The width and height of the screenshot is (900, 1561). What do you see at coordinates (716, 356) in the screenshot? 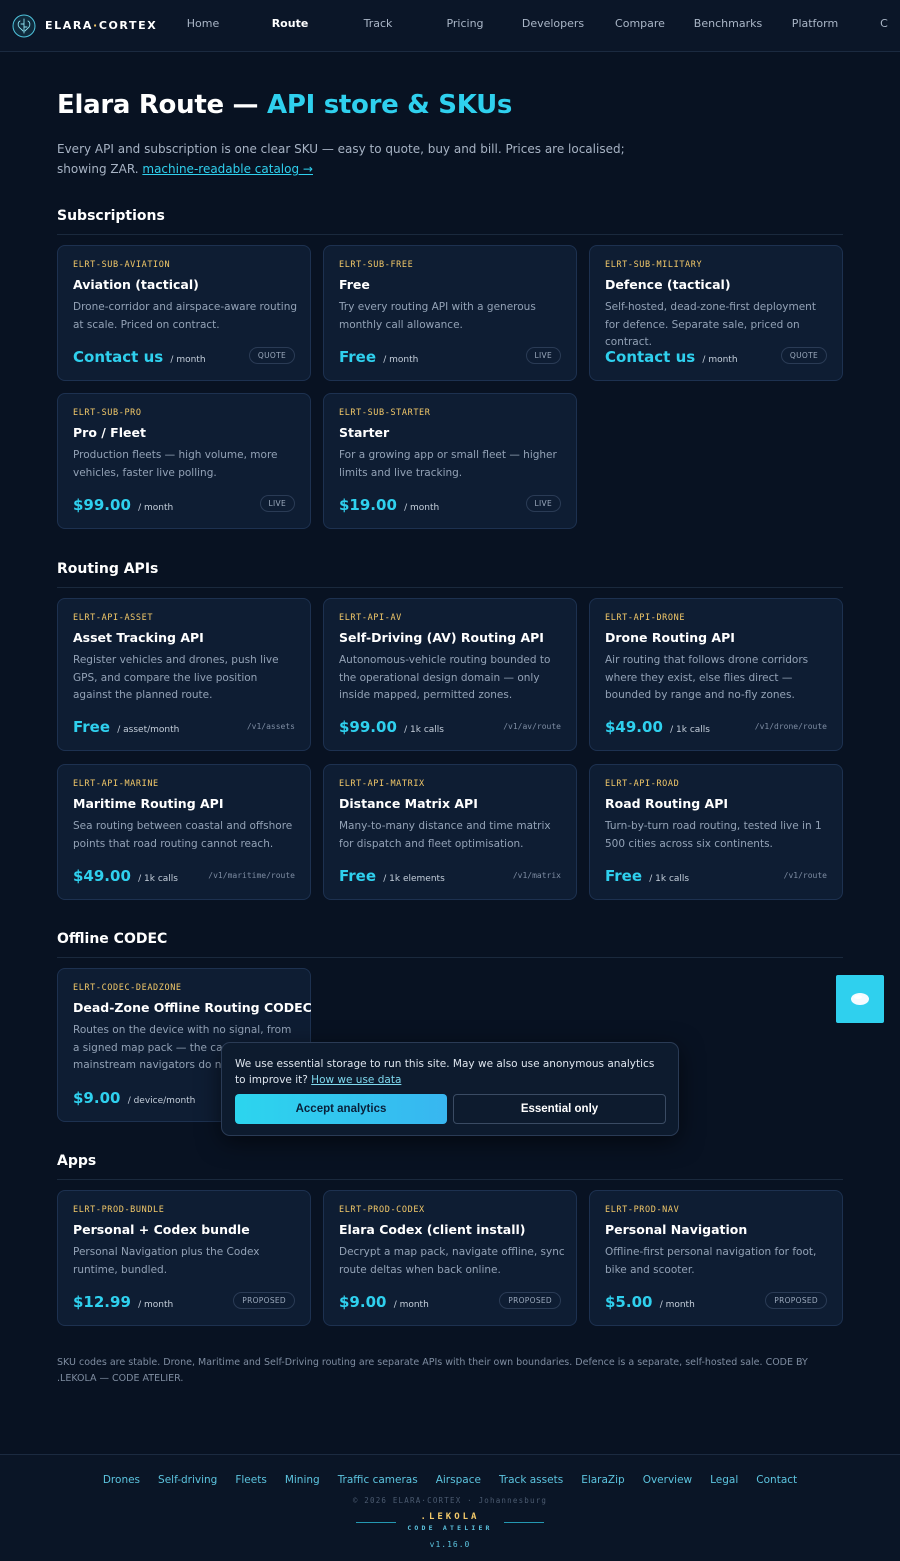
I see `price-row: Contact us / month QUOTE` at bounding box center [716, 356].